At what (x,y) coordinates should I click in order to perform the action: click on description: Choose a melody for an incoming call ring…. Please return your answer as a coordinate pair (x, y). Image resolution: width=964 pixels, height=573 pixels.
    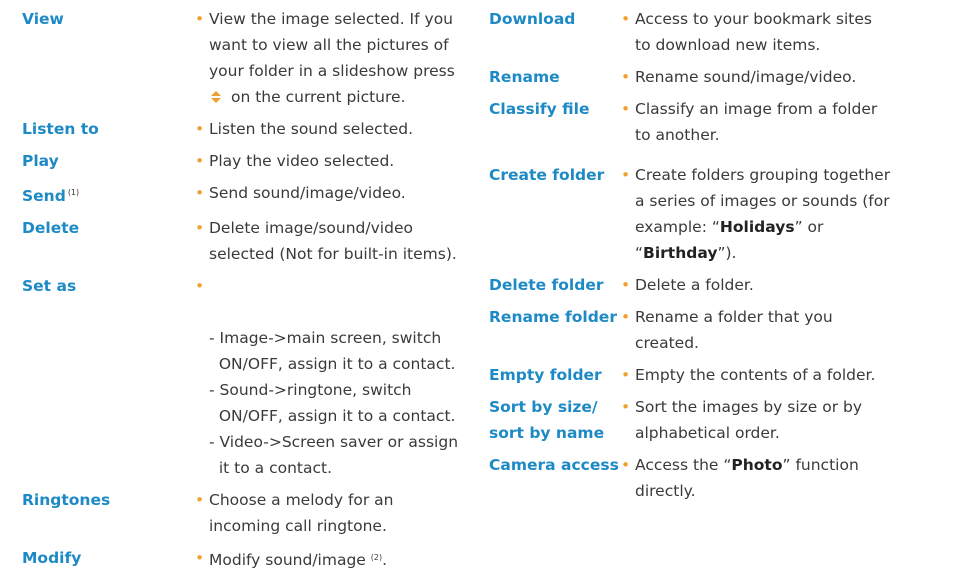
    Looking at the image, I should click on (301, 513).